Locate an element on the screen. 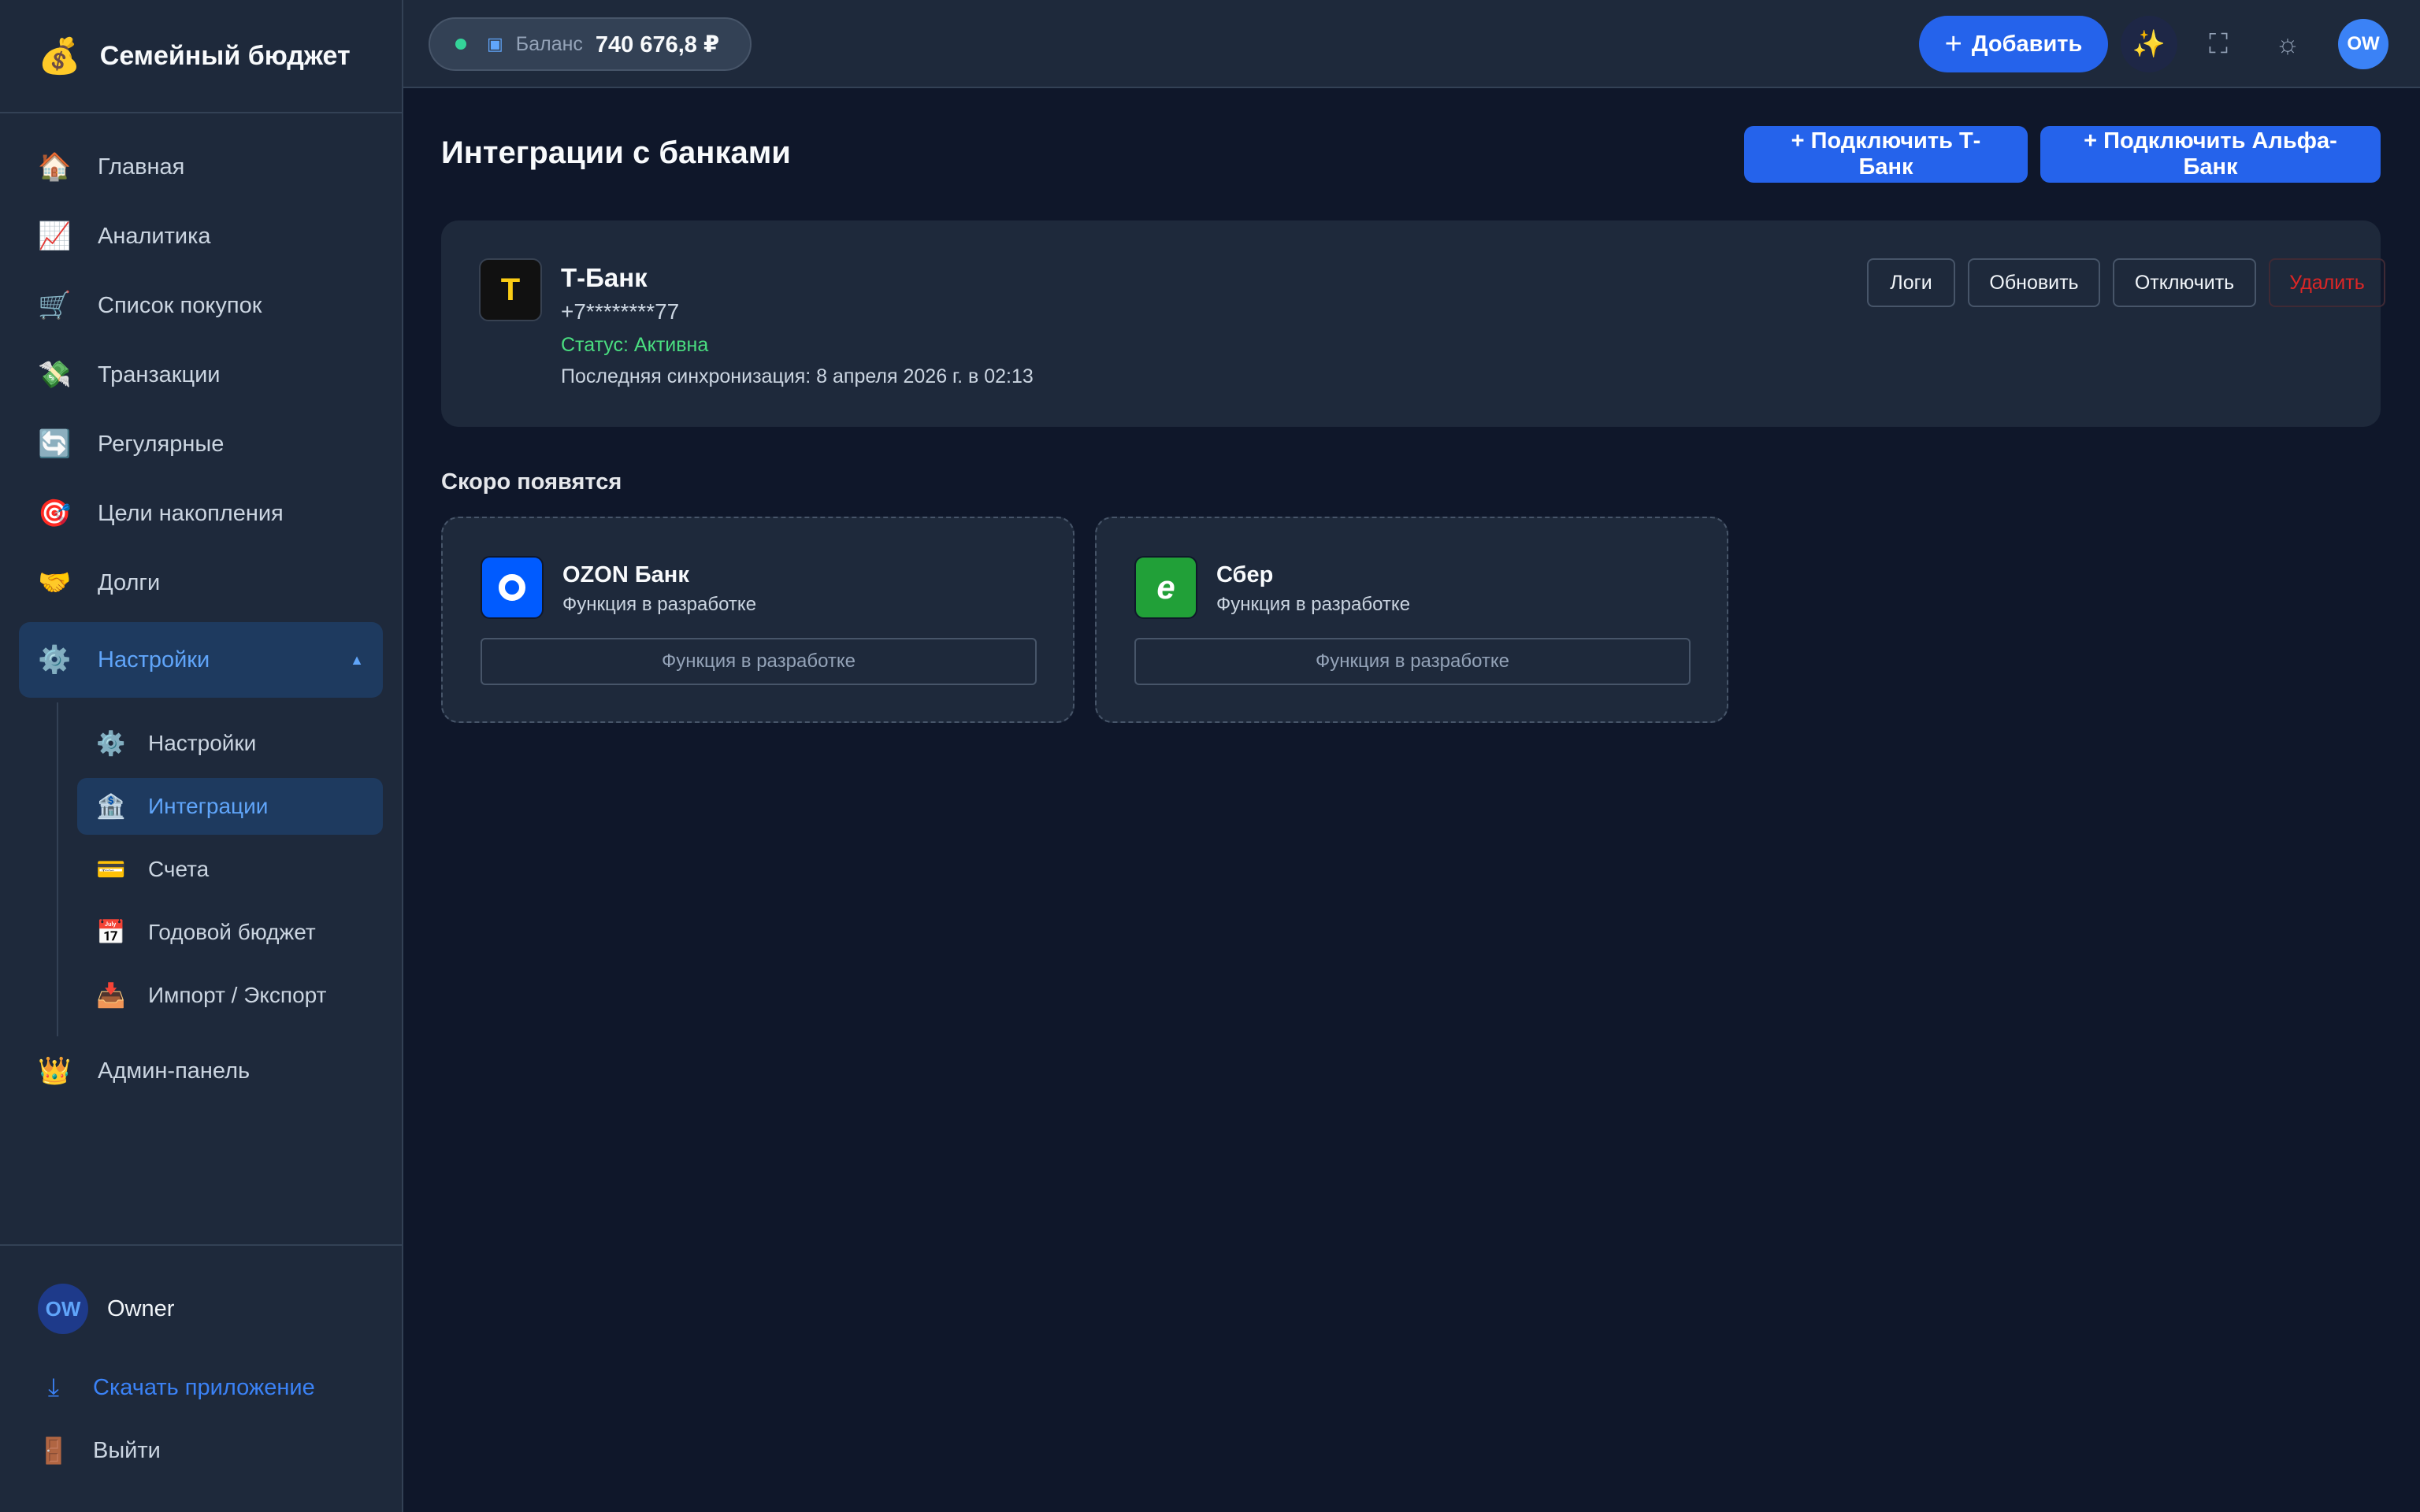 This screenshot has width=2420, height=1512. nav-item-analytics: 📈 Аналитика is located at coordinates (201, 236).